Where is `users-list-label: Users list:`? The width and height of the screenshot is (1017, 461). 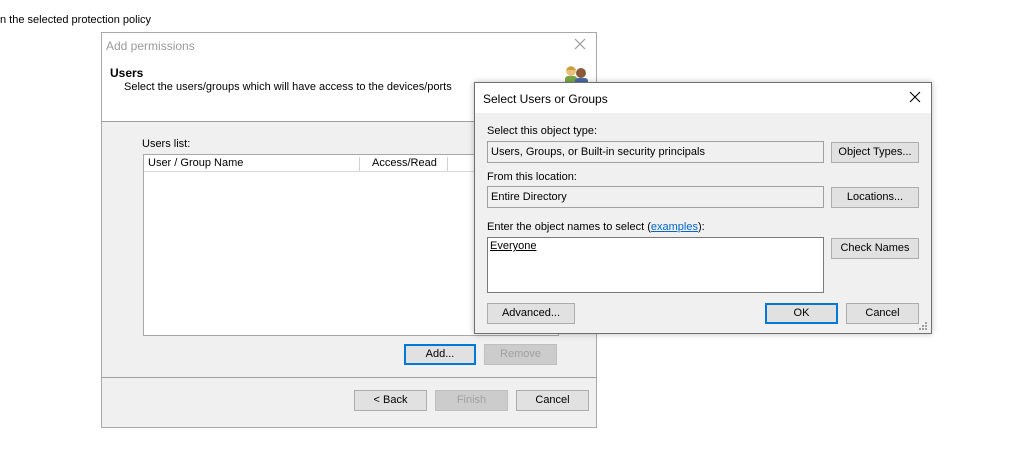 users-list-label: Users list: is located at coordinates (166, 144).